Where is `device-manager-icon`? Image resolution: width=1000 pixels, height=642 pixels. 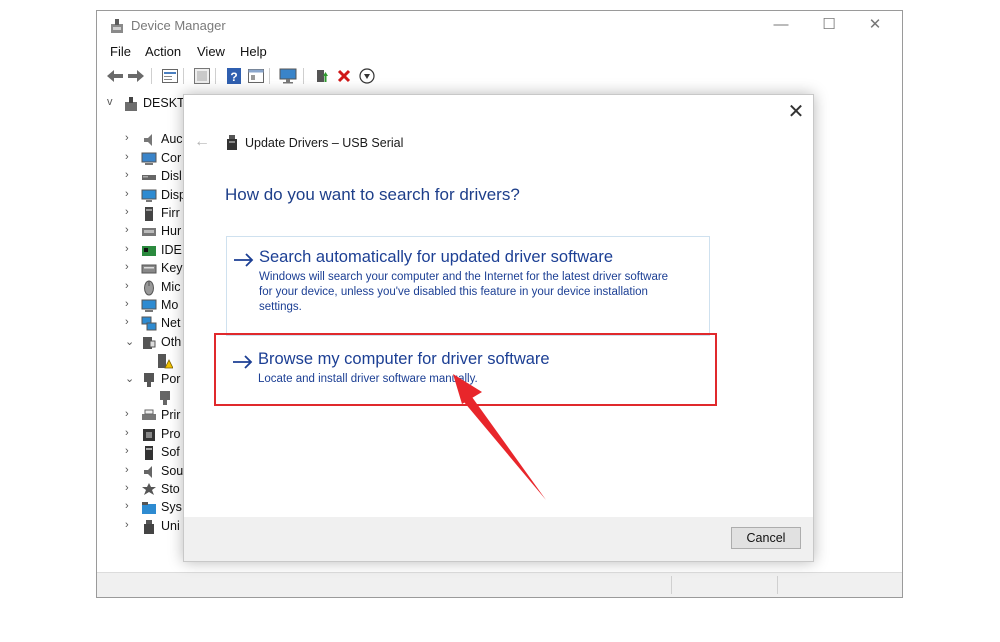
device-manager-icon is located at coordinates (117, 26).